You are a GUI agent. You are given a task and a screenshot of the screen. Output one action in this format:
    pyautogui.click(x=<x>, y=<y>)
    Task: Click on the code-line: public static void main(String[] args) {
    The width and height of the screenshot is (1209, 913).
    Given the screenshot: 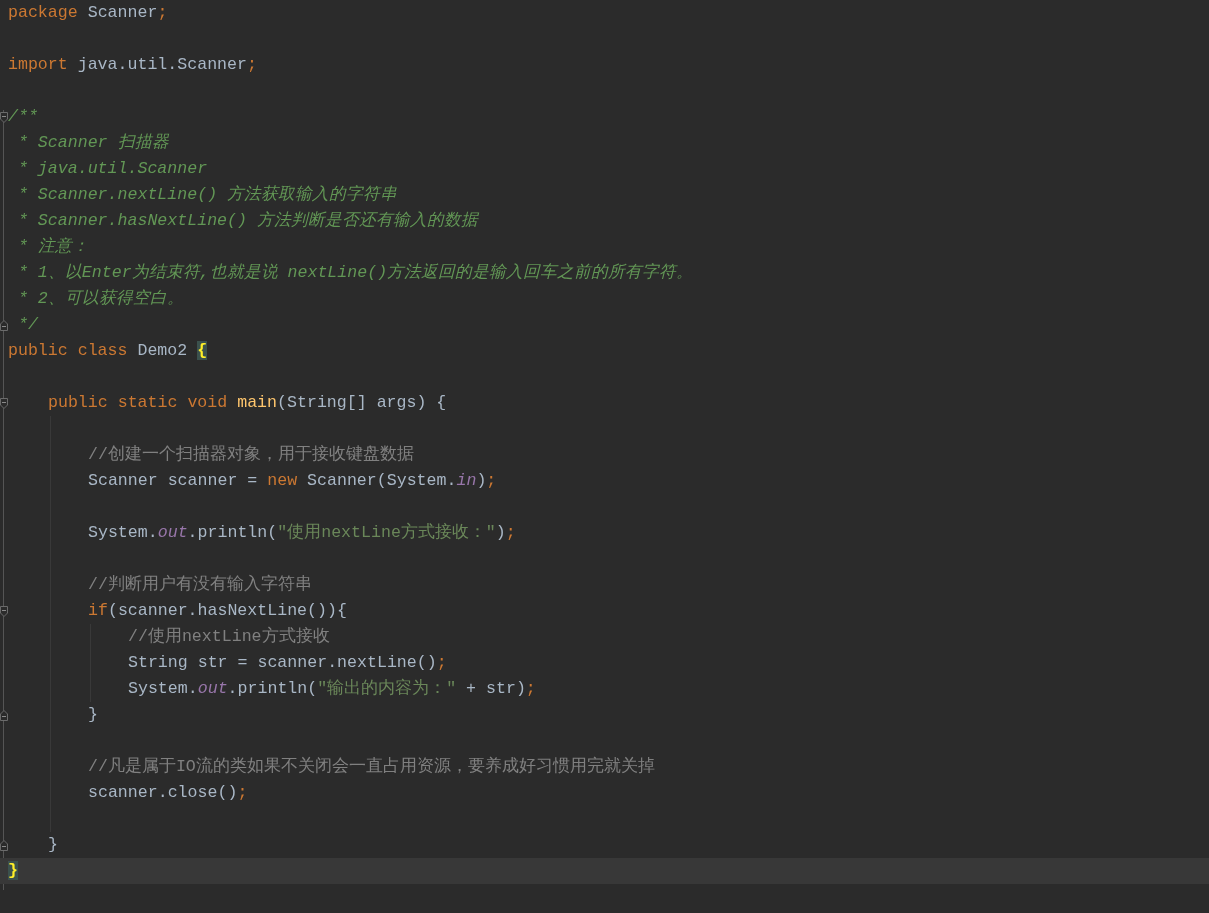 What is the action you would take?
    pyautogui.click(x=247, y=402)
    